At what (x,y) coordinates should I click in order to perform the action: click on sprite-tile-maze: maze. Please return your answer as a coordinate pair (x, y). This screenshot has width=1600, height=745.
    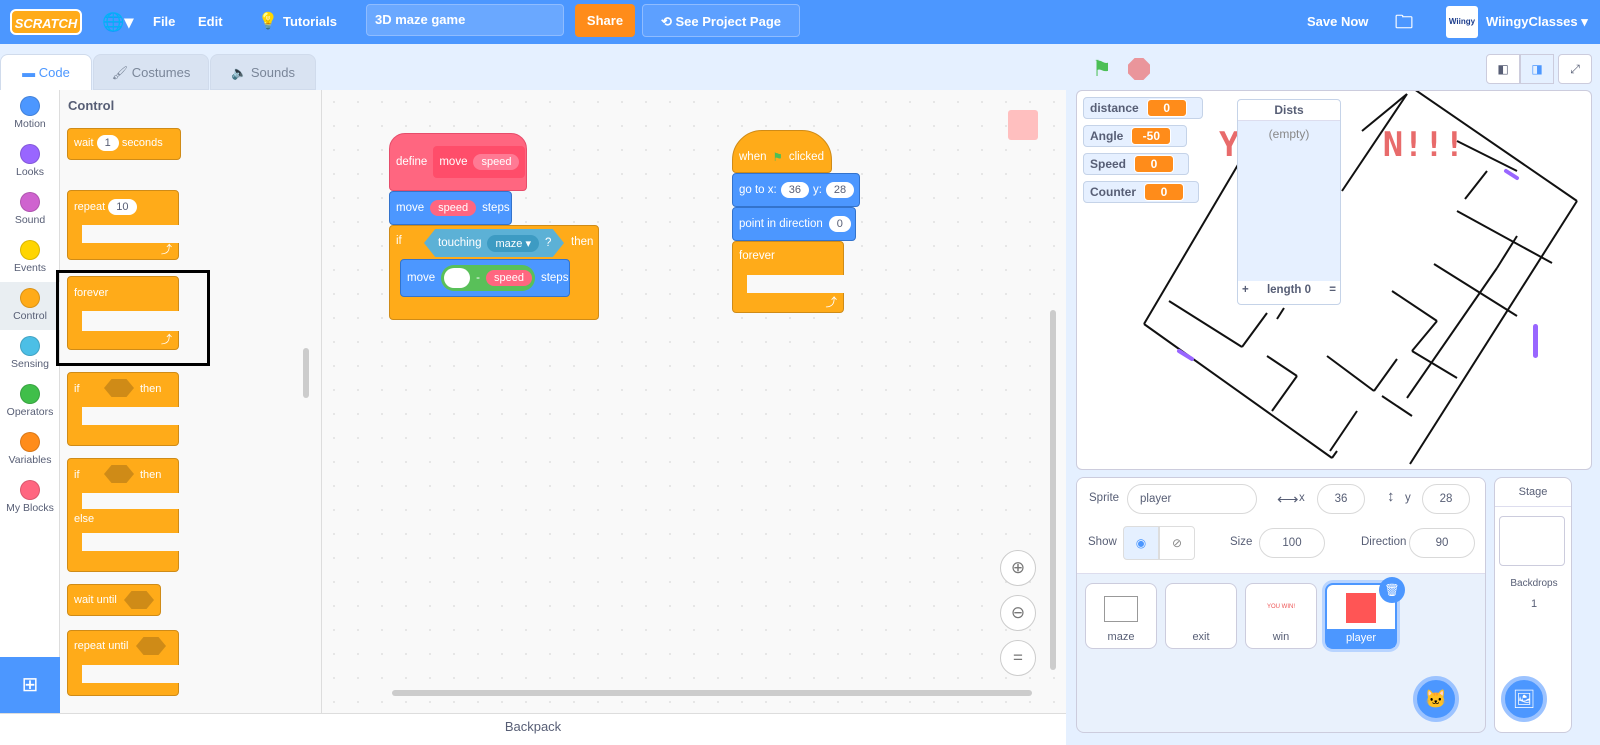
    Looking at the image, I should click on (1121, 616).